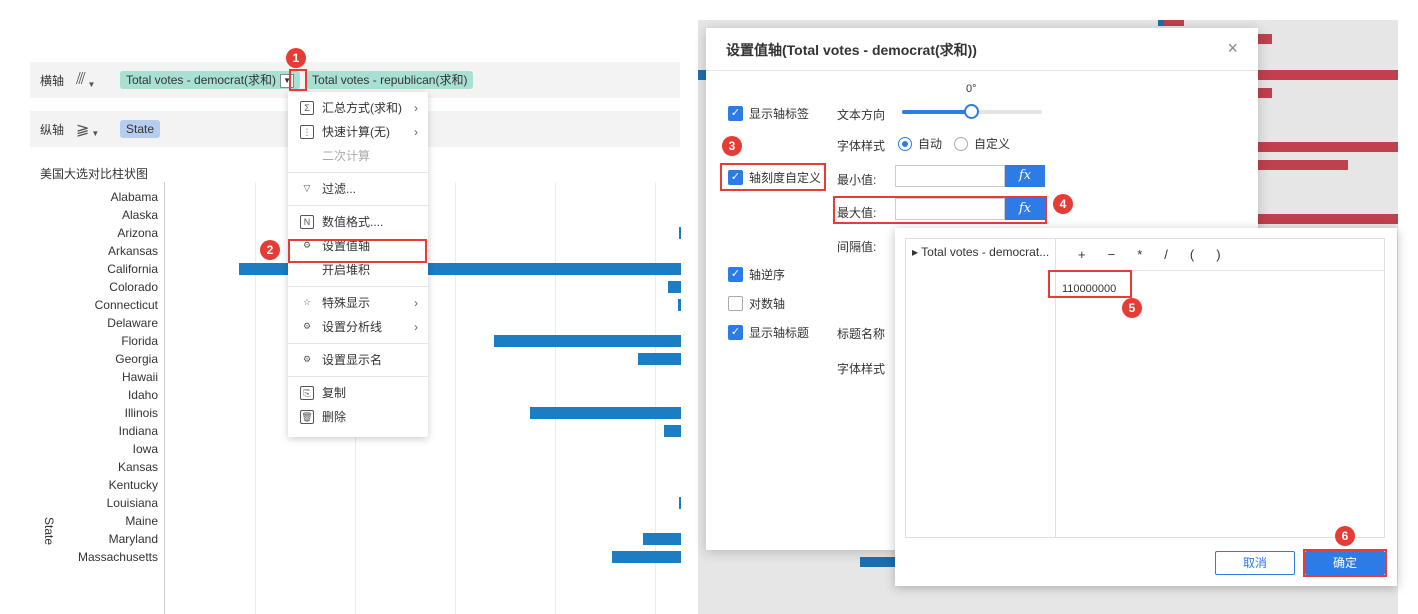 The height and width of the screenshot is (614, 1418). What do you see at coordinates (298, 80) in the screenshot?
I see `highlight-dropdown` at bounding box center [298, 80].